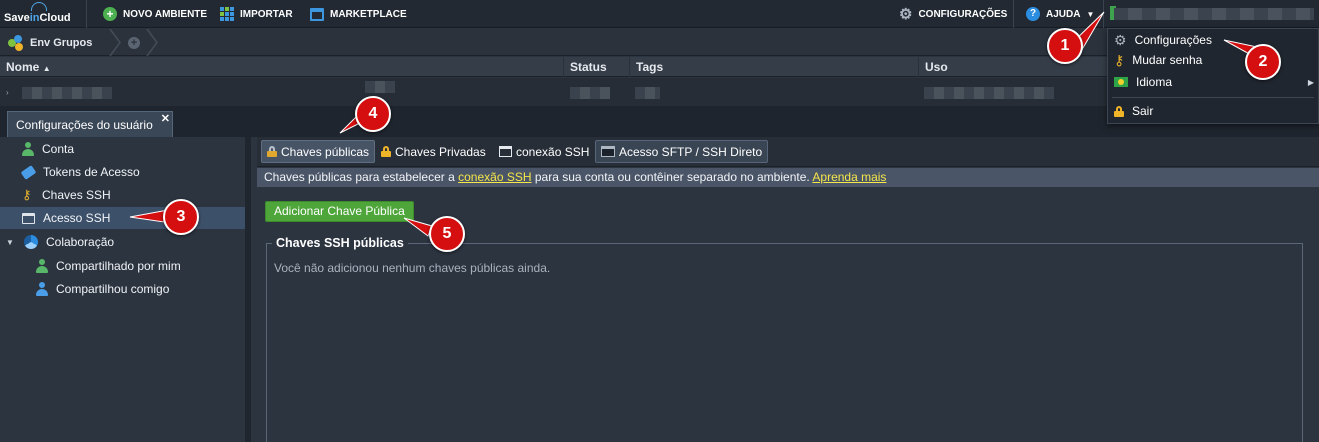 The height and width of the screenshot is (442, 1319). I want to click on breadcrumb-env-groups: Env Grupos, so click(50, 42).